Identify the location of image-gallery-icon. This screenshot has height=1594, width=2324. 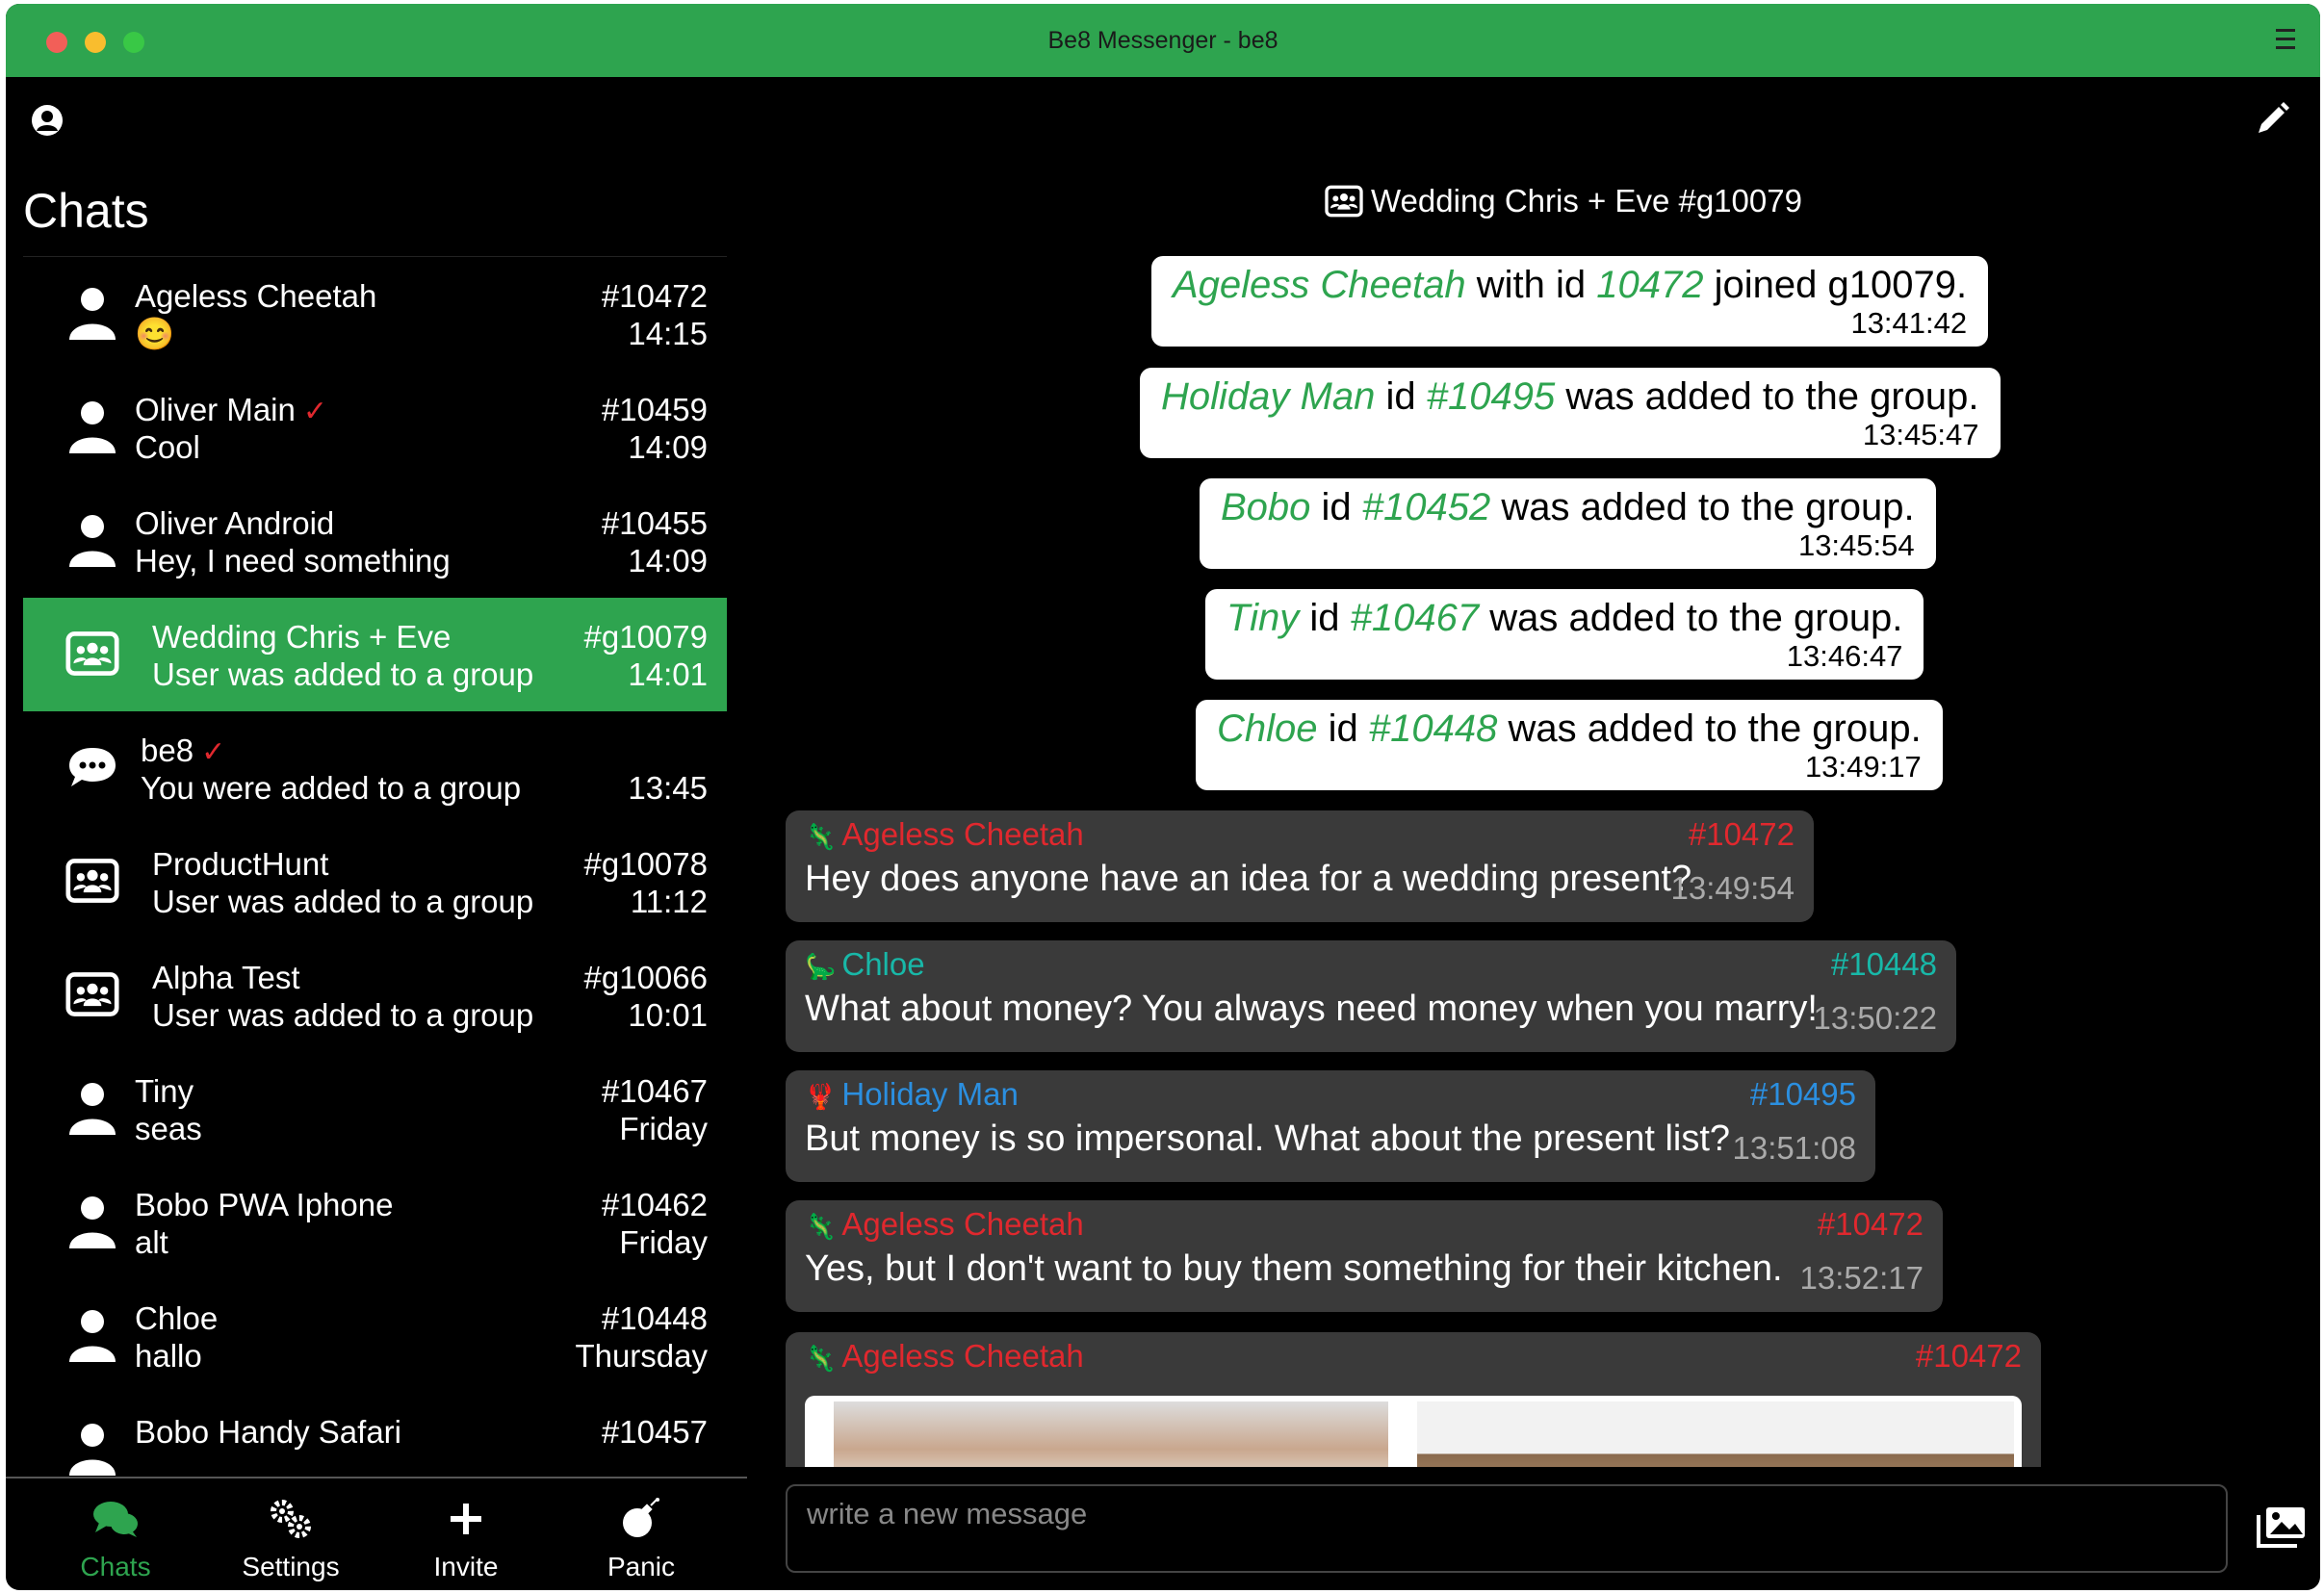
(2281, 1527).